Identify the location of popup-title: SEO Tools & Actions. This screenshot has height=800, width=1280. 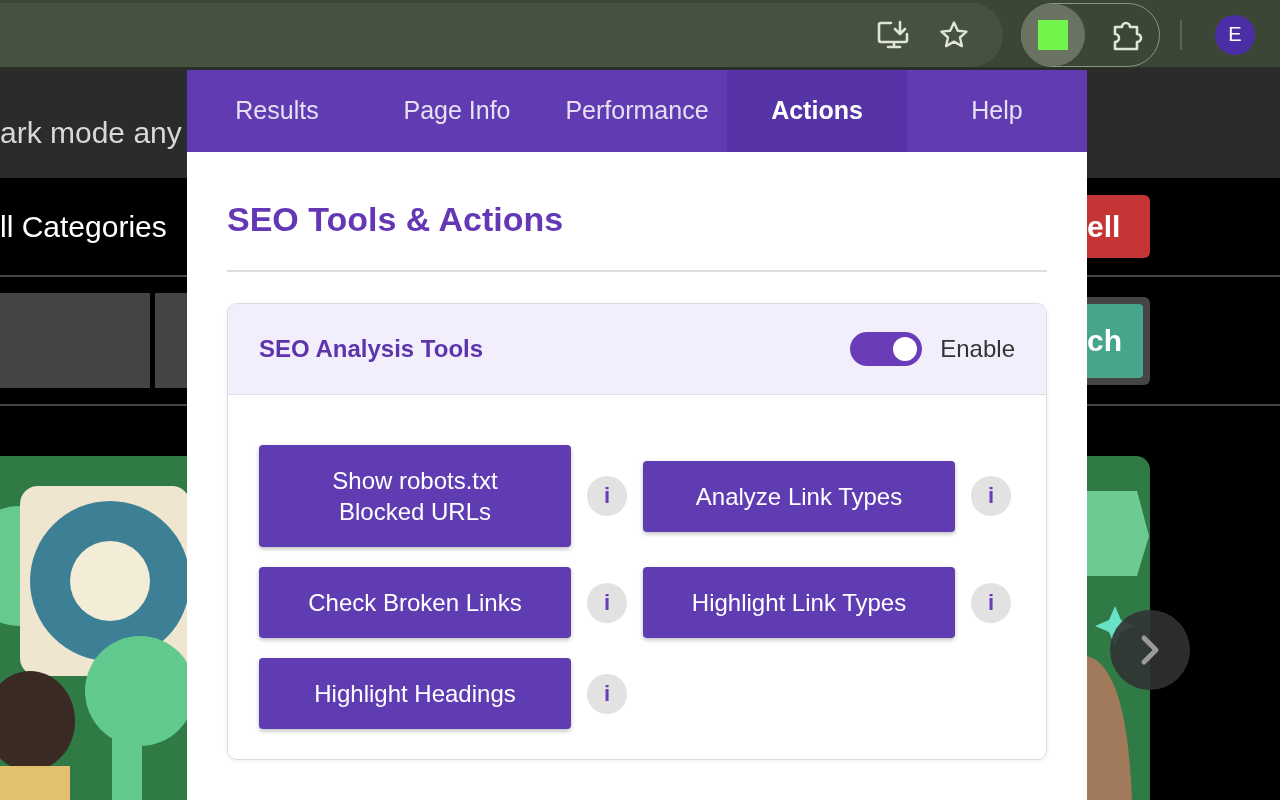
(637, 236).